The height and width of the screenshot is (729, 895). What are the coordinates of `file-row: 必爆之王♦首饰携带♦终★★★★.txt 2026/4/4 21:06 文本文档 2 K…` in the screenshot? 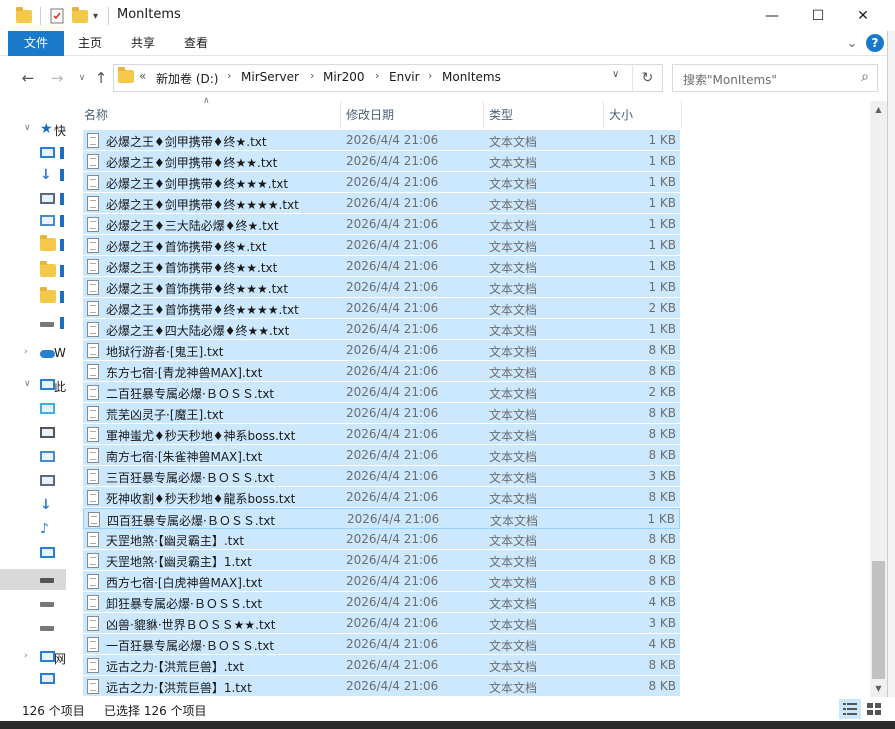 It's located at (381, 308).